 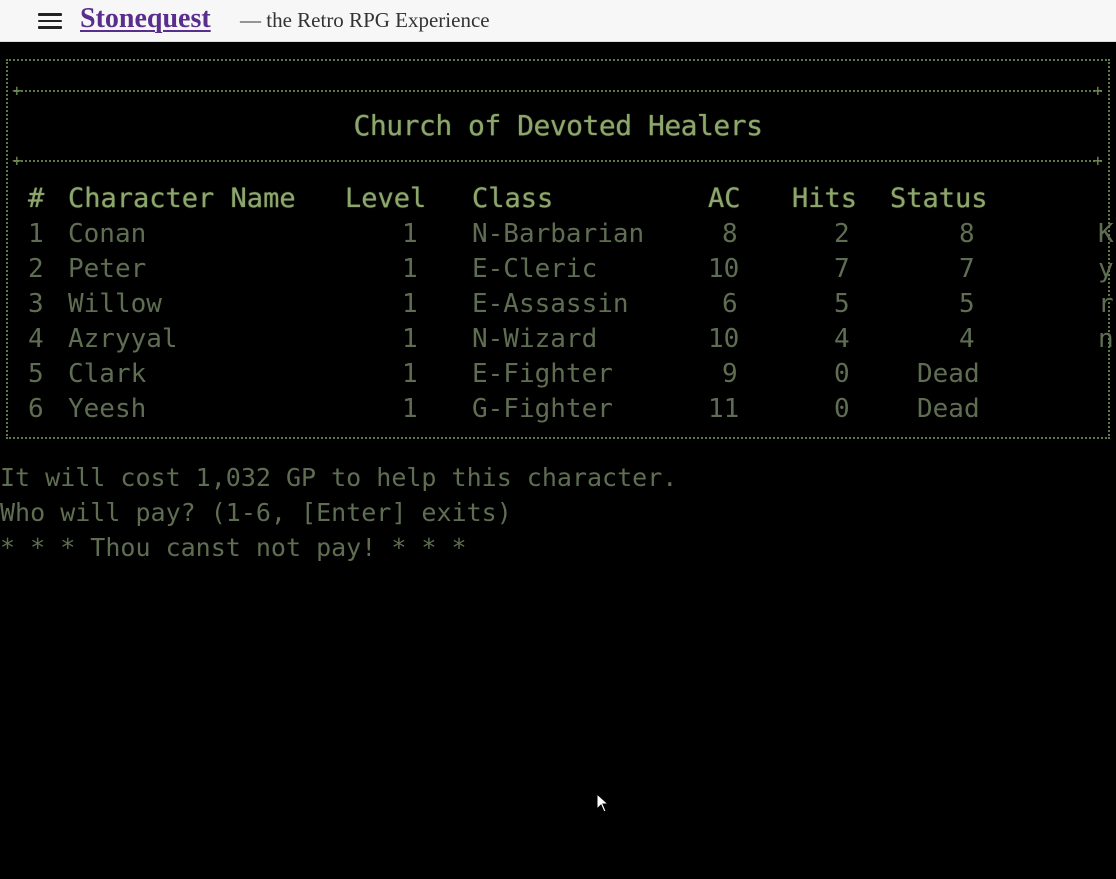 What do you see at coordinates (558, 161) in the screenshot?
I see `frame-rule-bottom` at bounding box center [558, 161].